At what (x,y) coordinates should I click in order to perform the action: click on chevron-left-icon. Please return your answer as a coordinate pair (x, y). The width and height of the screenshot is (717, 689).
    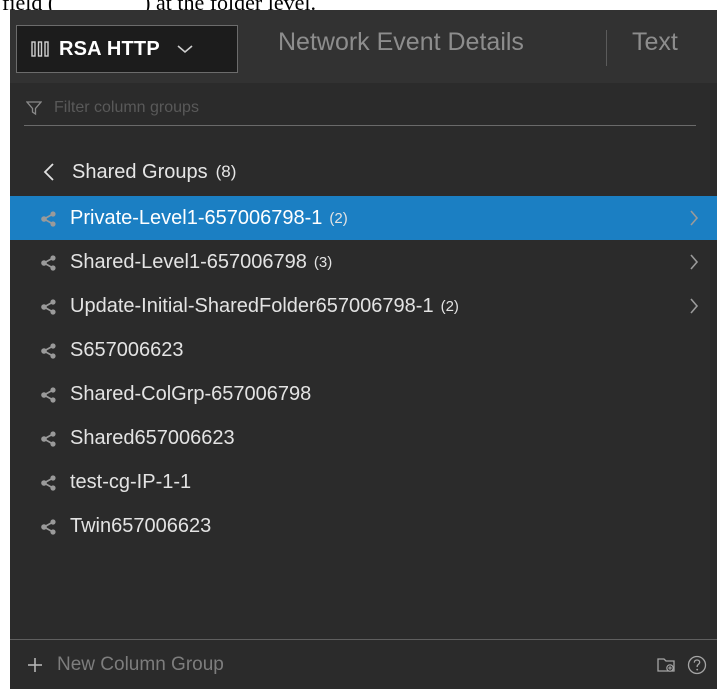
    Looking at the image, I should click on (49, 172).